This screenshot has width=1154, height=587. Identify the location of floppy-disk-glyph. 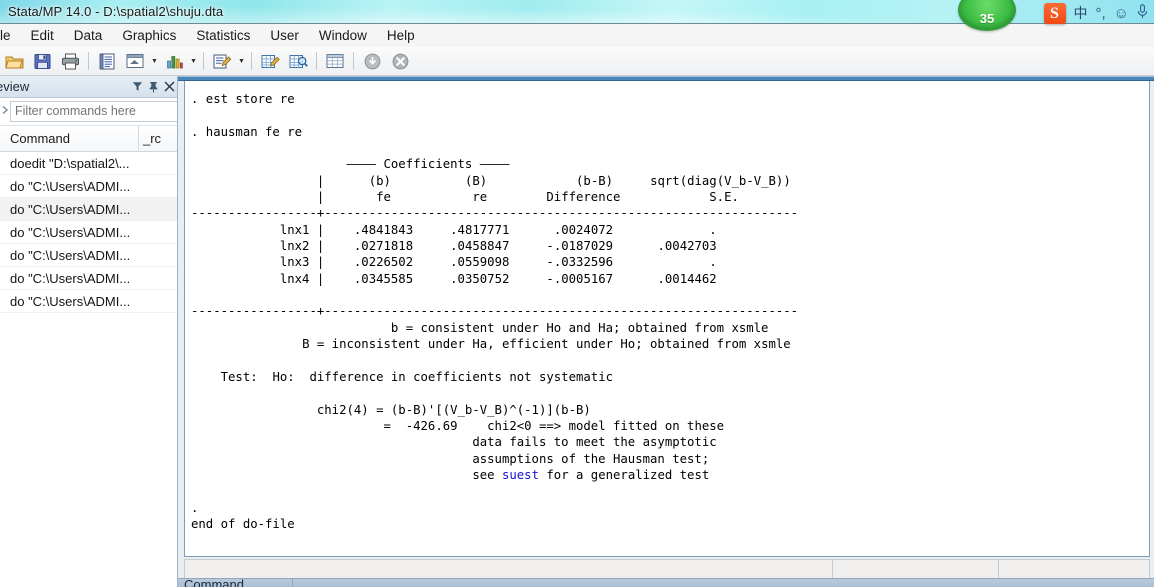
(42, 61).